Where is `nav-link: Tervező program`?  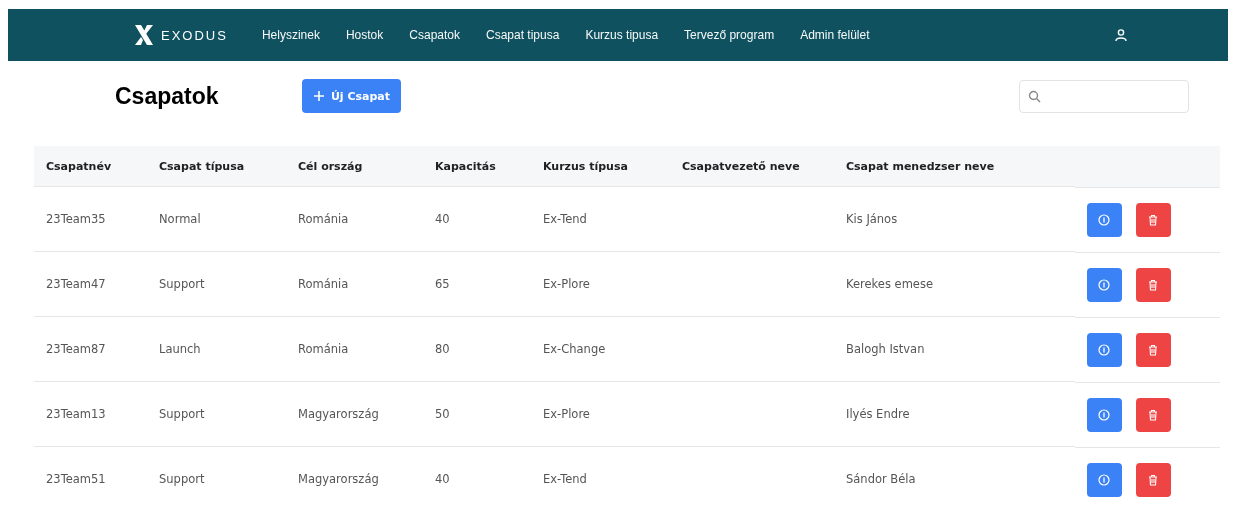
nav-link: Tervező program is located at coordinates (729, 35).